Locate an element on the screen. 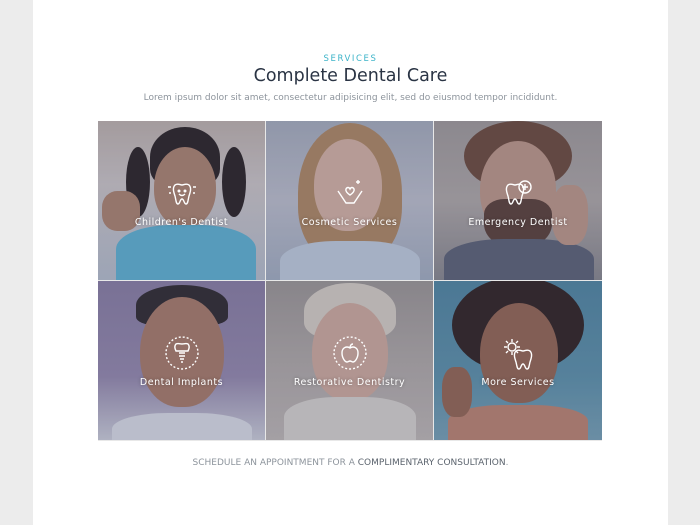 This screenshot has width=700, height=525. service-label: Children's Dentist is located at coordinates (181, 222).